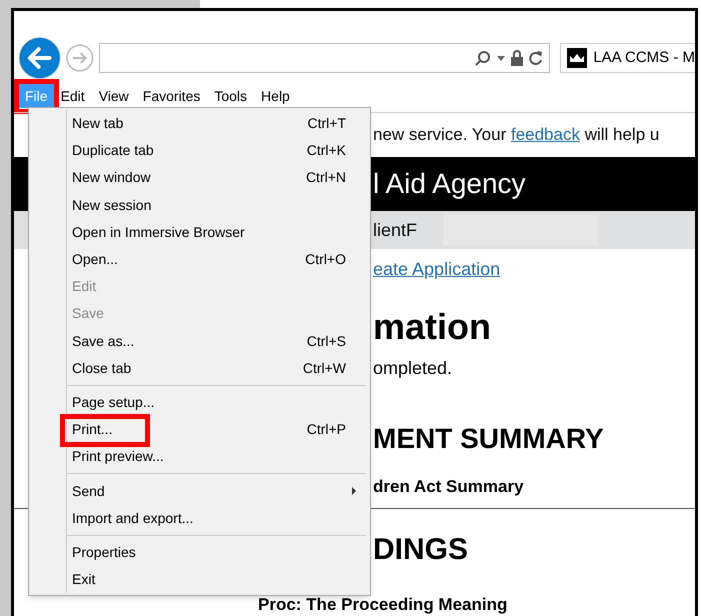 This screenshot has width=701, height=616. What do you see at coordinates (488, 439) in the screenshot?
I see `section-heading: MENT SUMMARY` at bounding box center [488, 439].